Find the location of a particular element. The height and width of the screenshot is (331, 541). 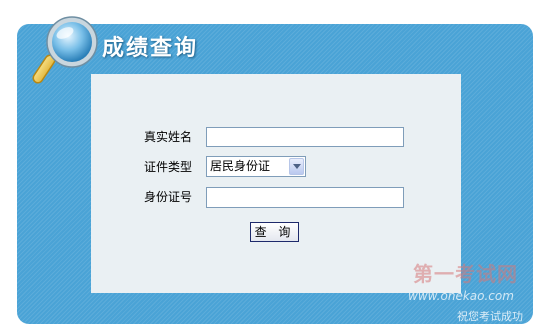

watermark-site-name: 第一考试网 is located at coordinates (465, 274).